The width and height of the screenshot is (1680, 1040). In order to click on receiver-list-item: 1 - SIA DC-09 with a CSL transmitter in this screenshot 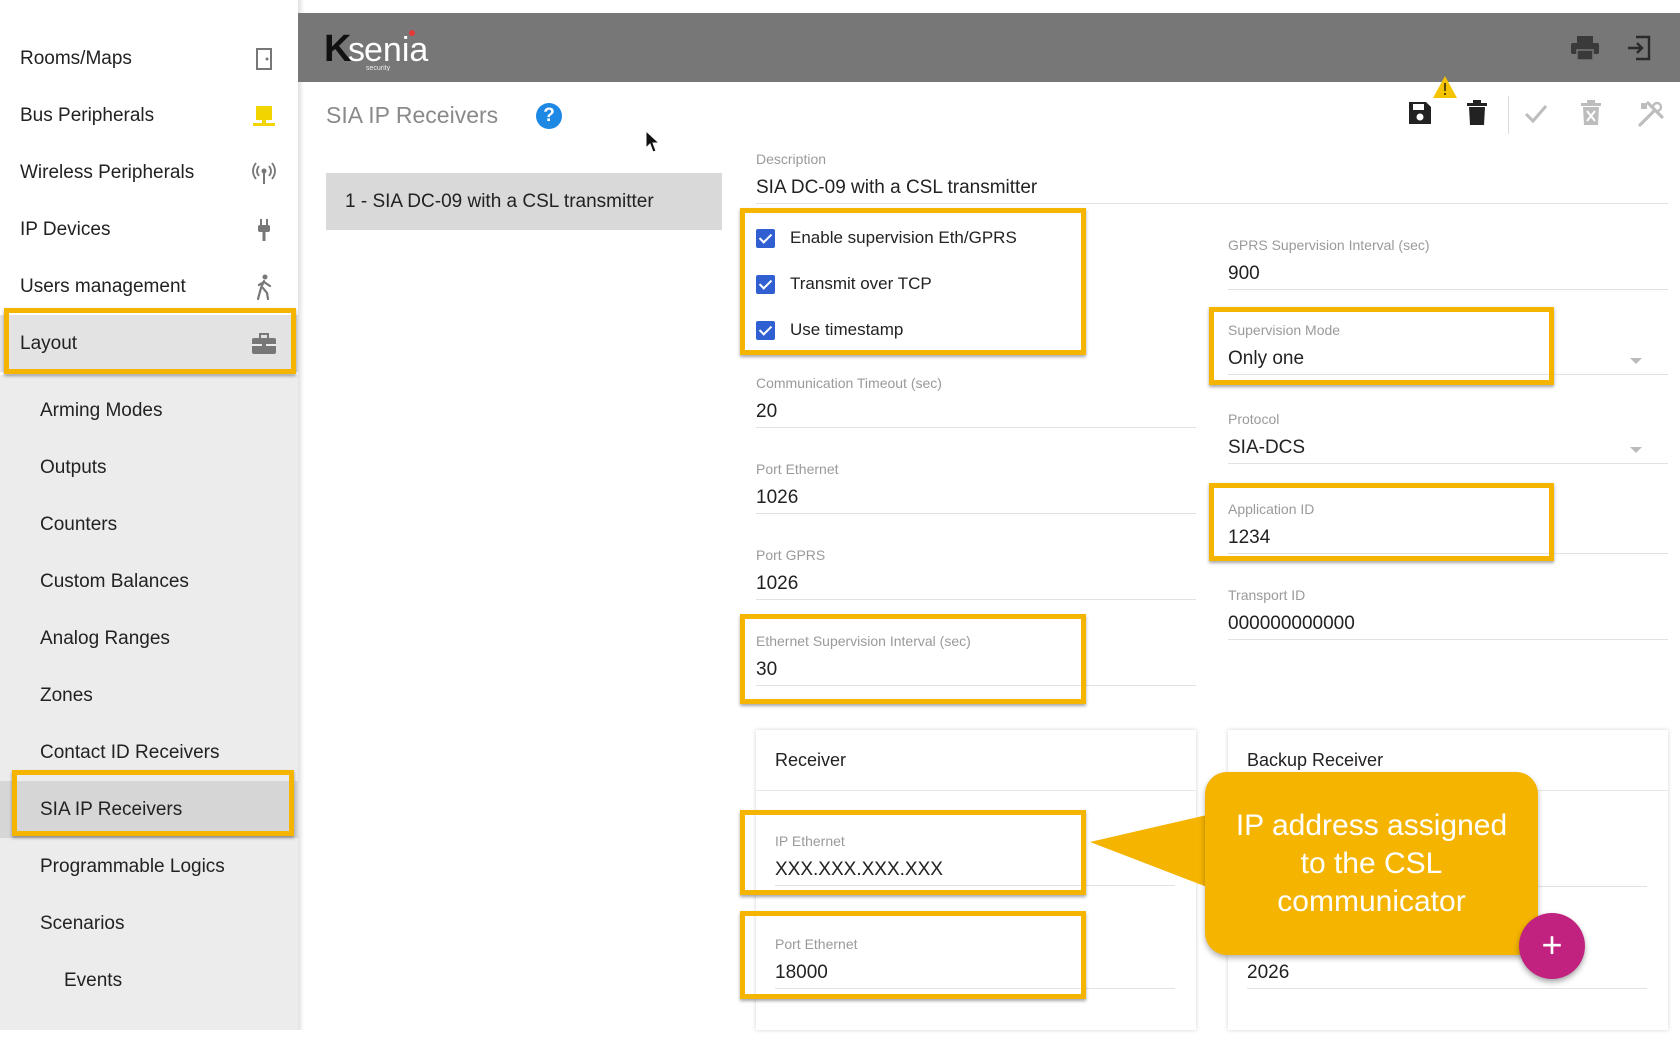, I will do `click(524, 201)`.